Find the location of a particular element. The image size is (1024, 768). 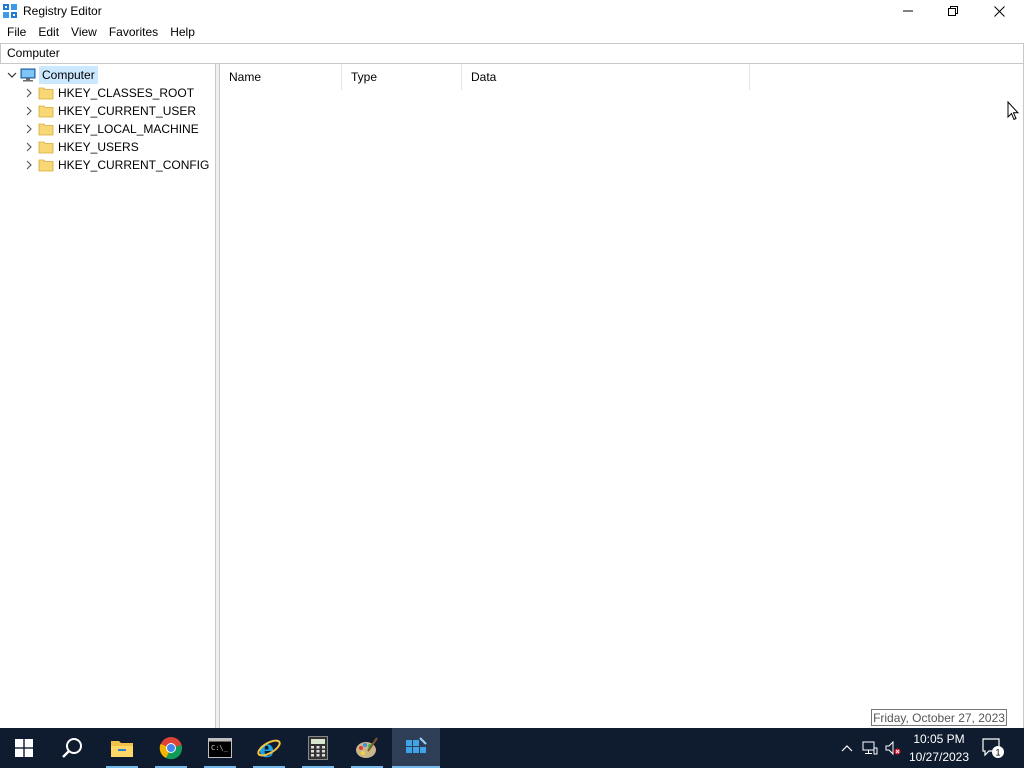

minimize-button is located at coordinates (908, 11).